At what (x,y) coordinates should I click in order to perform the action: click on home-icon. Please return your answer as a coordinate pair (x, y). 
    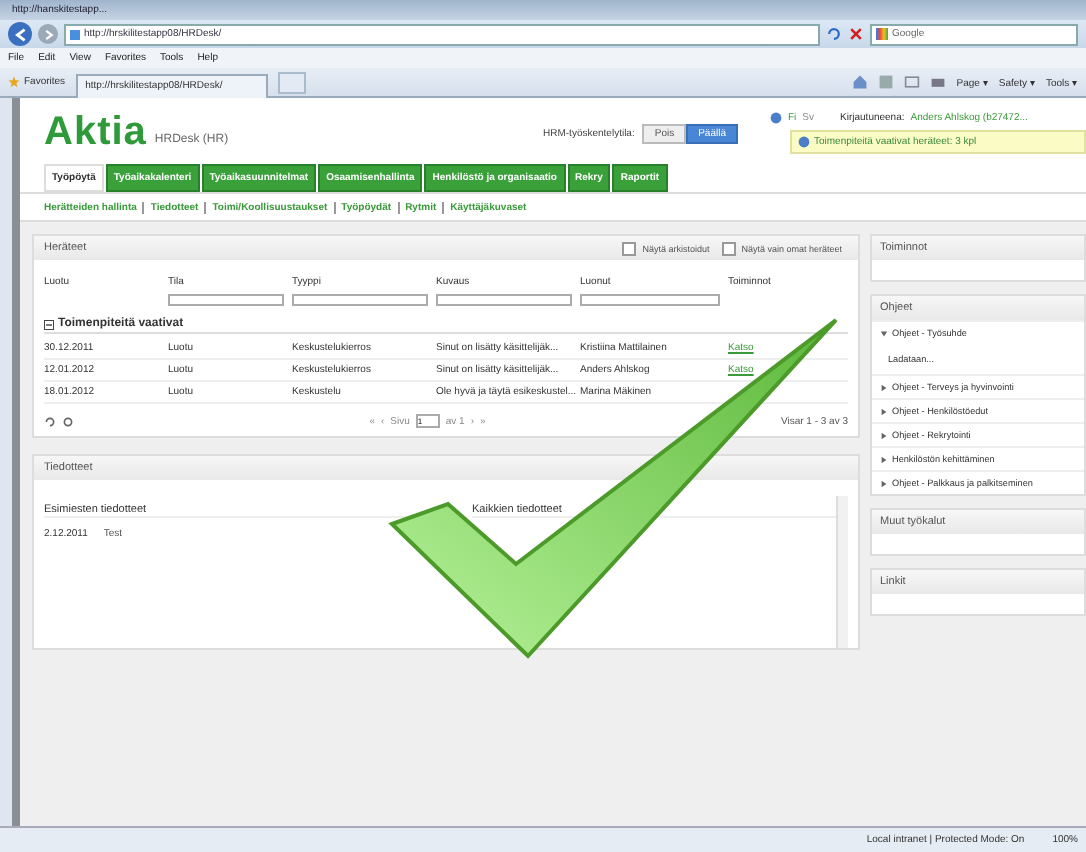
    Looking at the image, I should click on (860, 82).